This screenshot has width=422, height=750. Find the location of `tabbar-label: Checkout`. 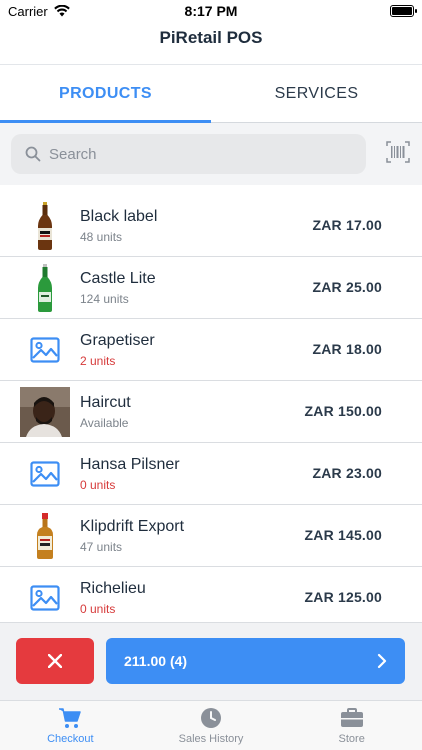

tabbar-label: Checkout is located at coordinates (70, 738).